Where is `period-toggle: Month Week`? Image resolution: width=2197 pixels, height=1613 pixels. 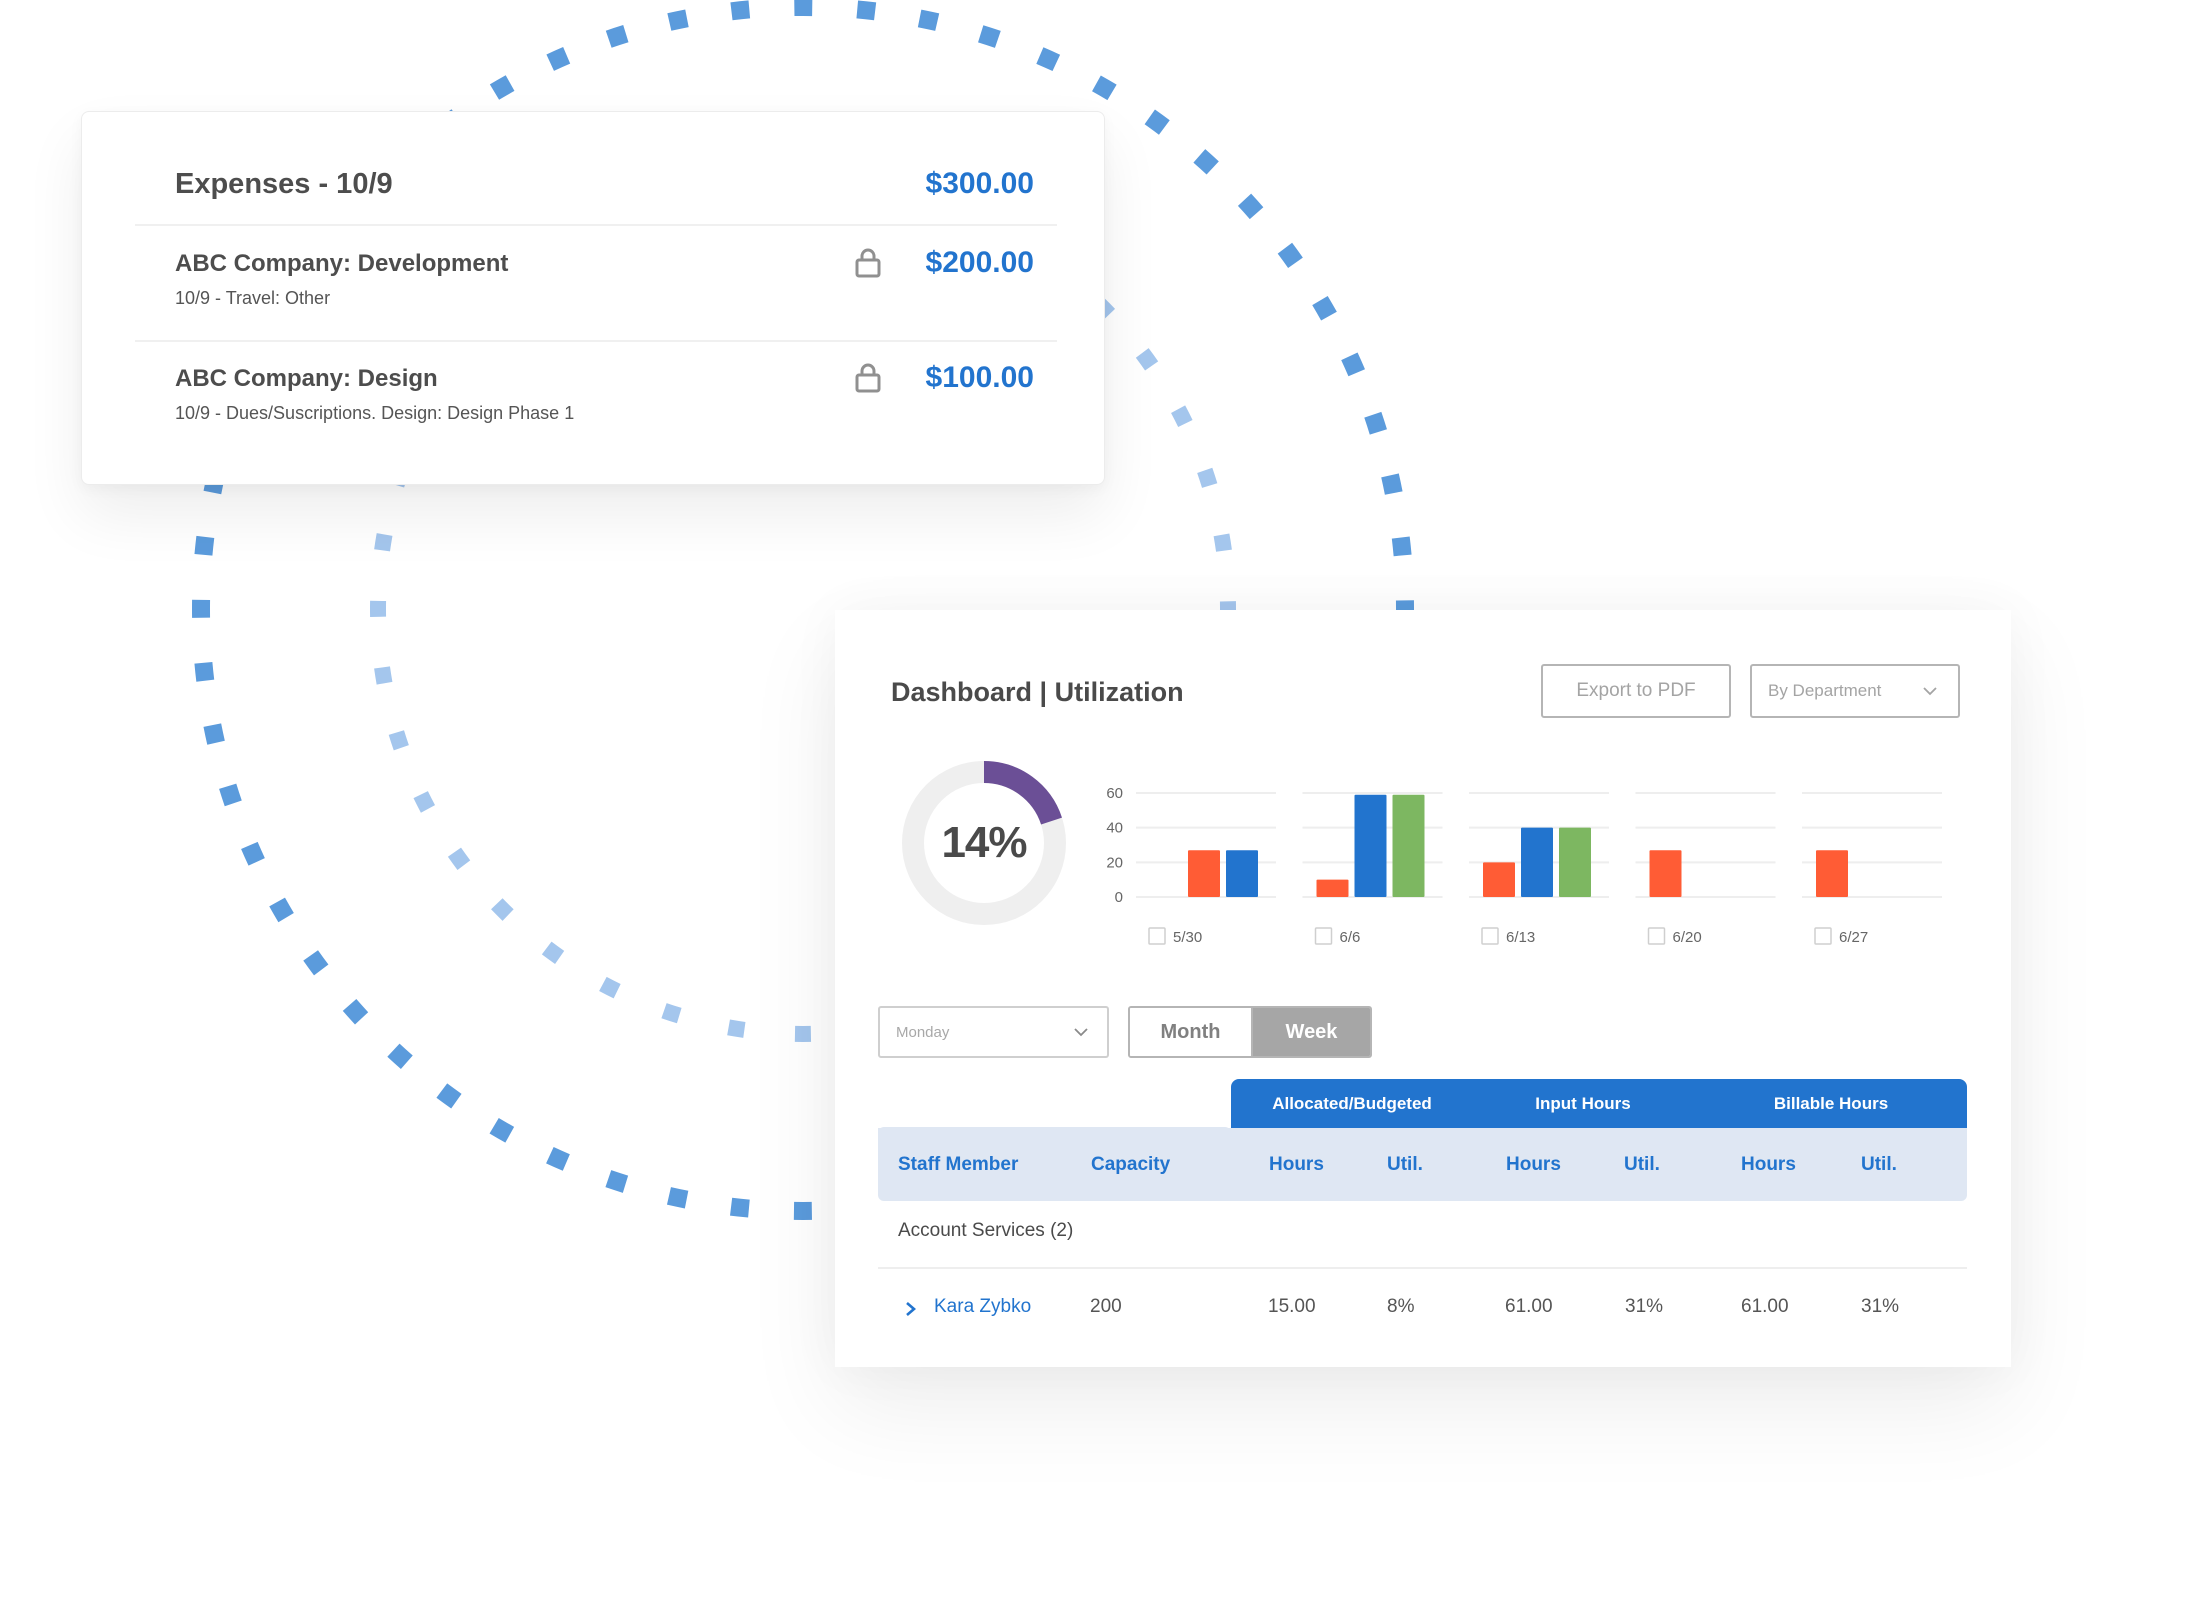 period-toggle: Month Week is located at coordinates (1250, 1032).